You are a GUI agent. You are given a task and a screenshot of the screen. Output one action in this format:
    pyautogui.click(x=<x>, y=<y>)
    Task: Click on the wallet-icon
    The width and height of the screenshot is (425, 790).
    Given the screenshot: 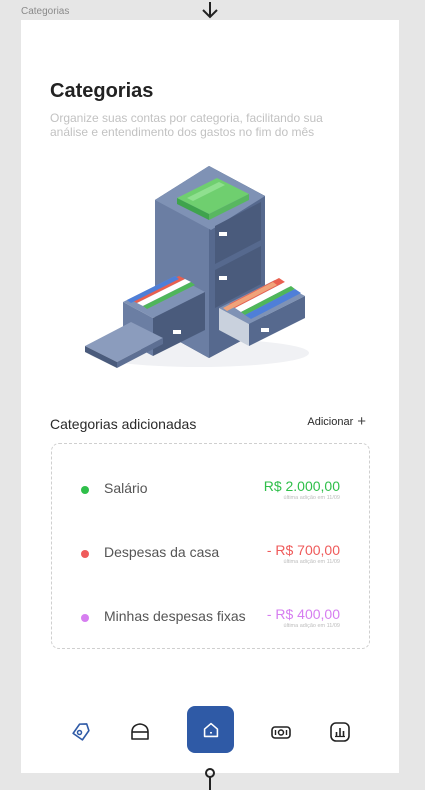 What is the action you would take?
    pyautogui.click(x=140, y=732)
    